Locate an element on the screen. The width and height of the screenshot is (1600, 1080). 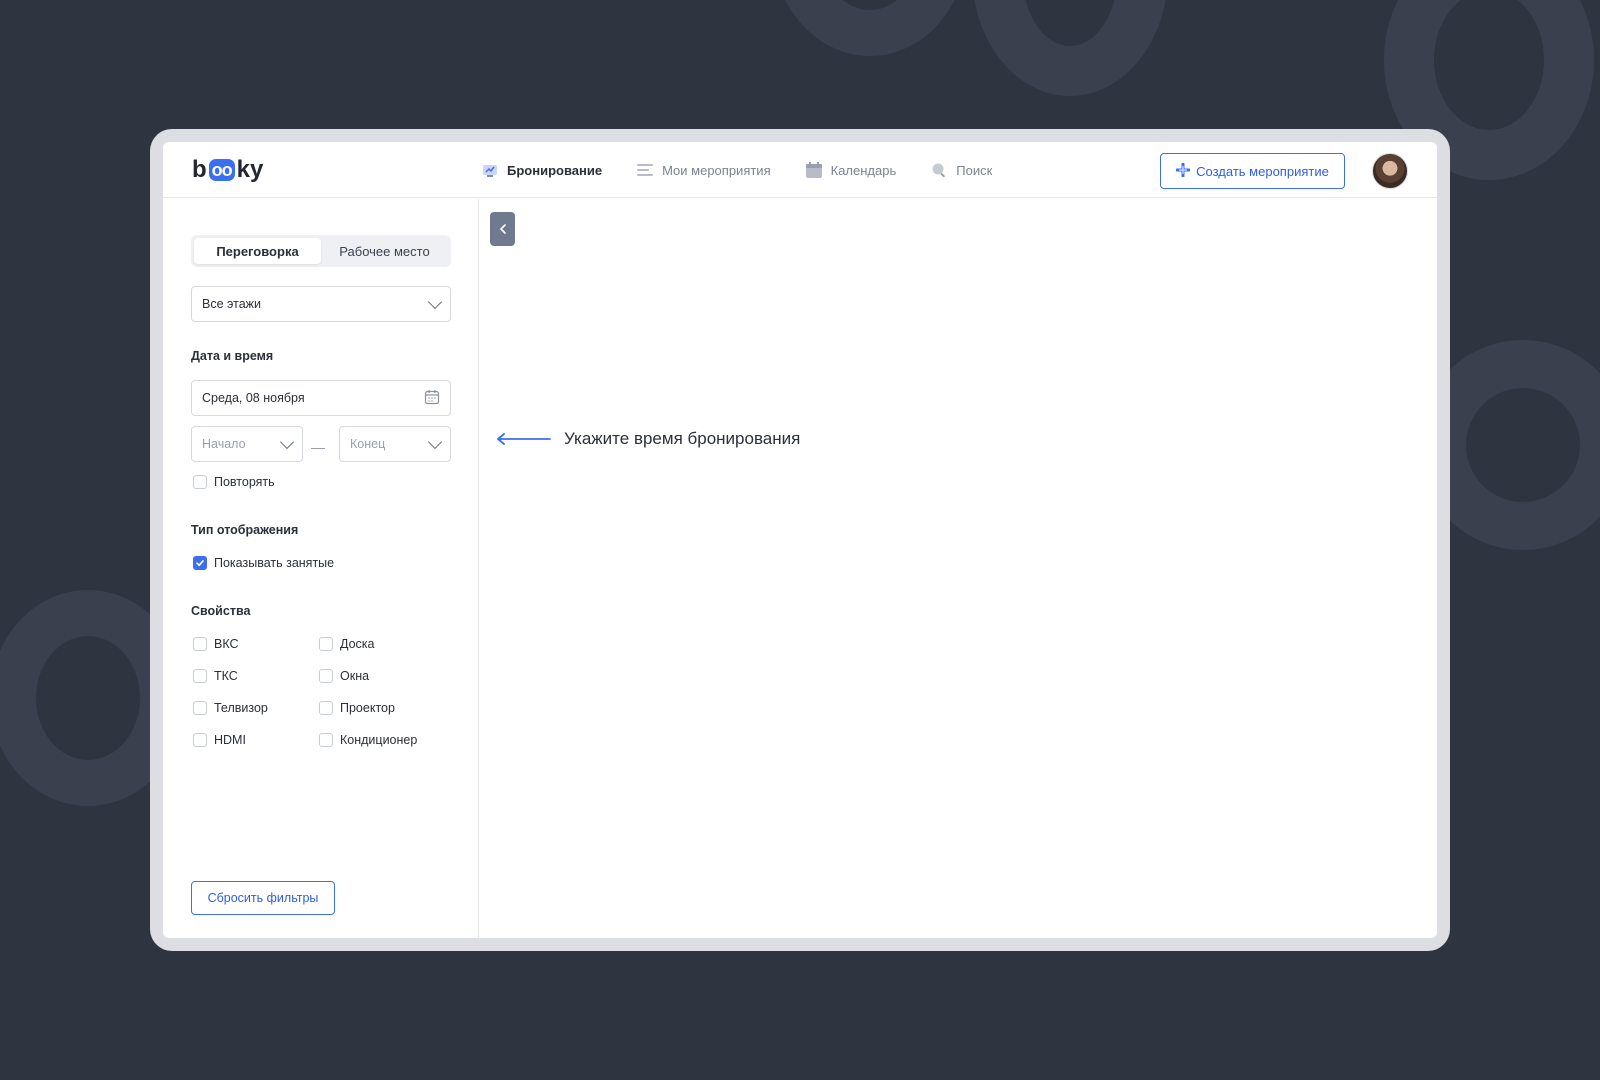
create-event-label: Создать мероприятие is located at coordinates (1262, 171).